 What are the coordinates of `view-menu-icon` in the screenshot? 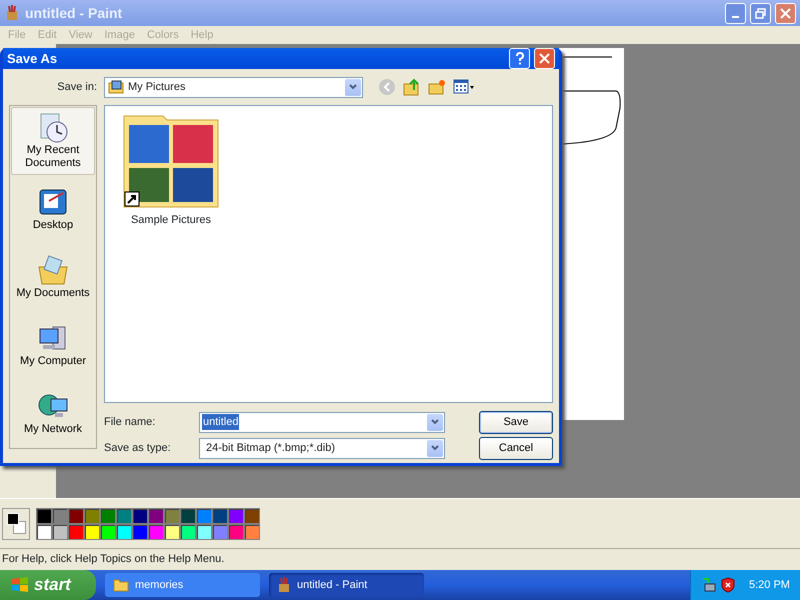 It's located at (464, 87).